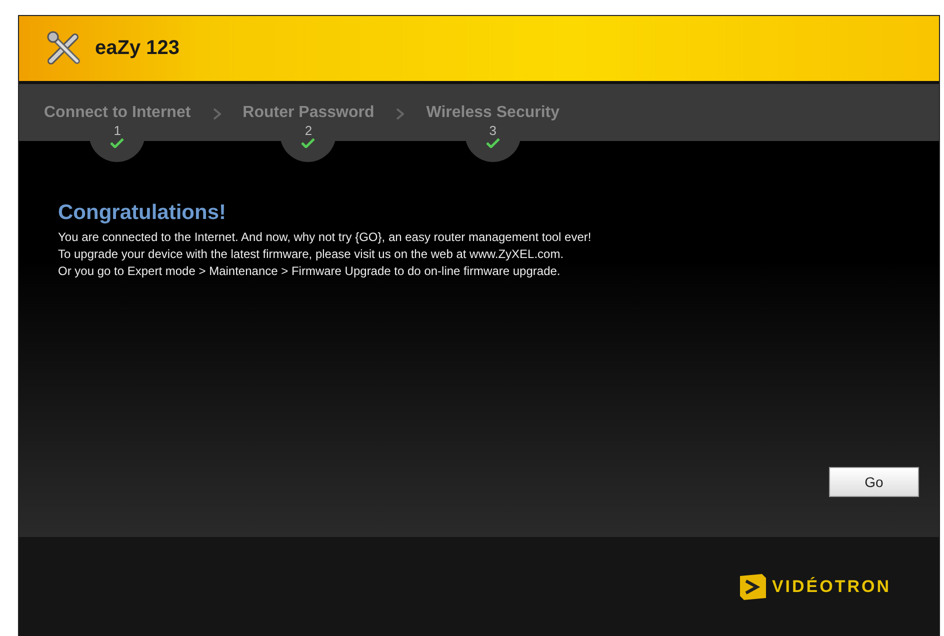 The width and height of the screenshot is (944, 636). Describe the element at coordinates (874, 482) in the screenshot. I see `go-button: Go` at that location.